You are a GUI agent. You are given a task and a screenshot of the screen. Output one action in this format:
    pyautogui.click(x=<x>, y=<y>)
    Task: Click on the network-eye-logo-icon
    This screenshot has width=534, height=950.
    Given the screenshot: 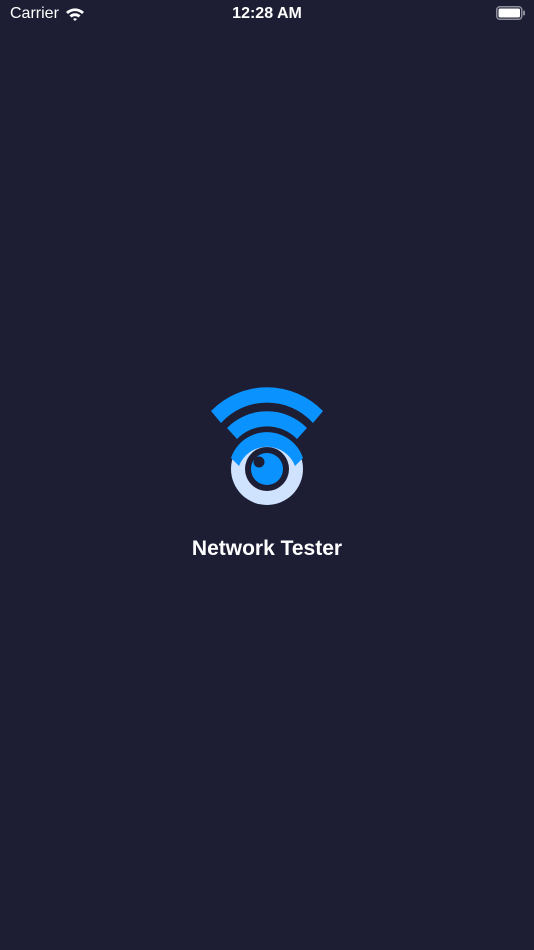 What is the action you would take?
    pyautogui.click(x=267, y=446)
    